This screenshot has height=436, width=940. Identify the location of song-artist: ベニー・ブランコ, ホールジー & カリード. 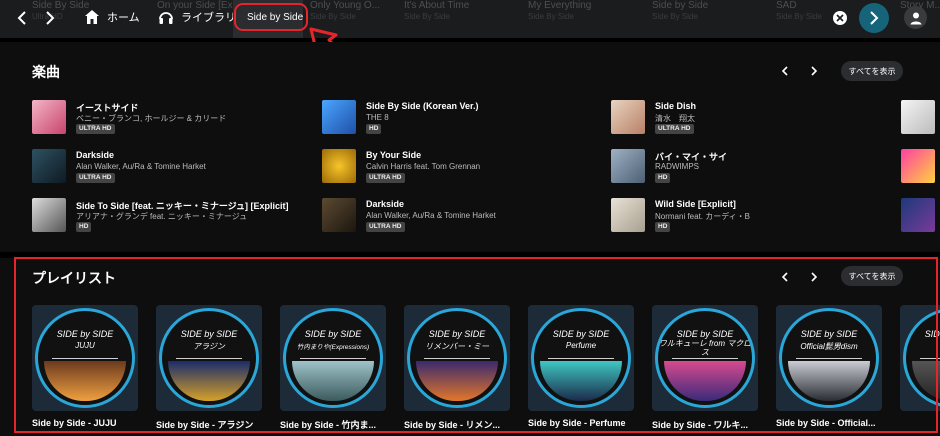
(151, 118).